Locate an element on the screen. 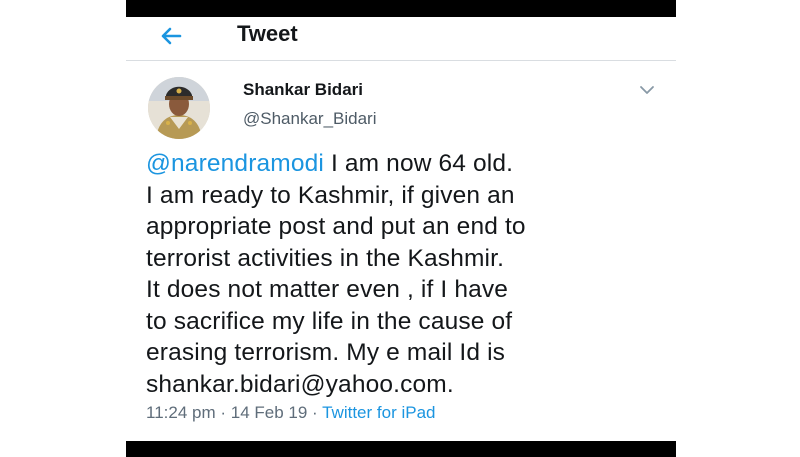 This screenshot has width=800, height=457. avatar-image is located at coordinates (179, 108).